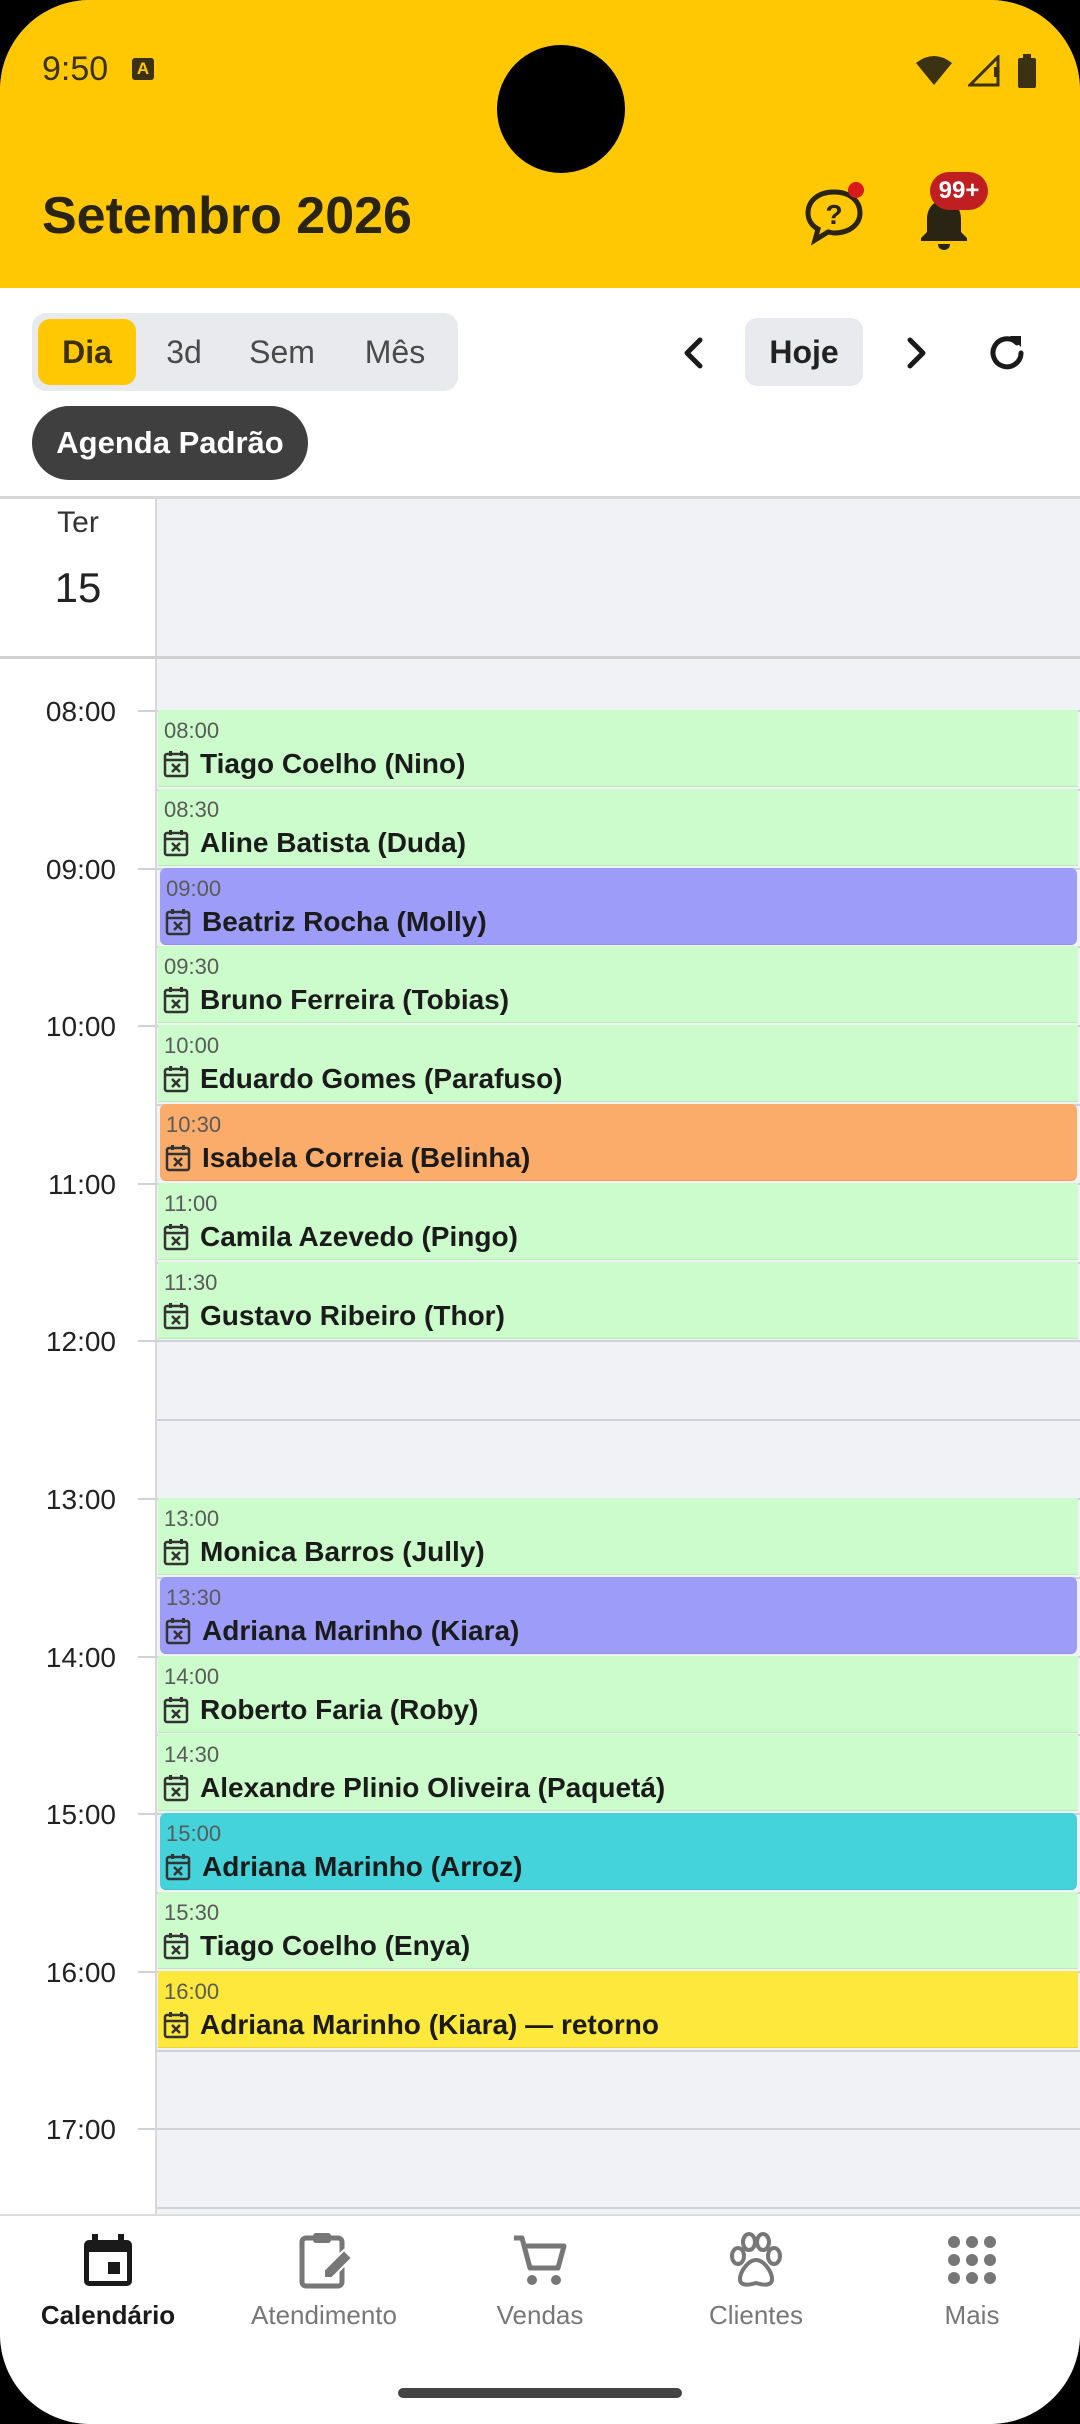 This screenshot has width=1080, height=2424. Describe the element at coordinates (618, 1694) in the screenshot. I see `appointment-card: 14:00 Roberto Faria (Roby)` at that location.